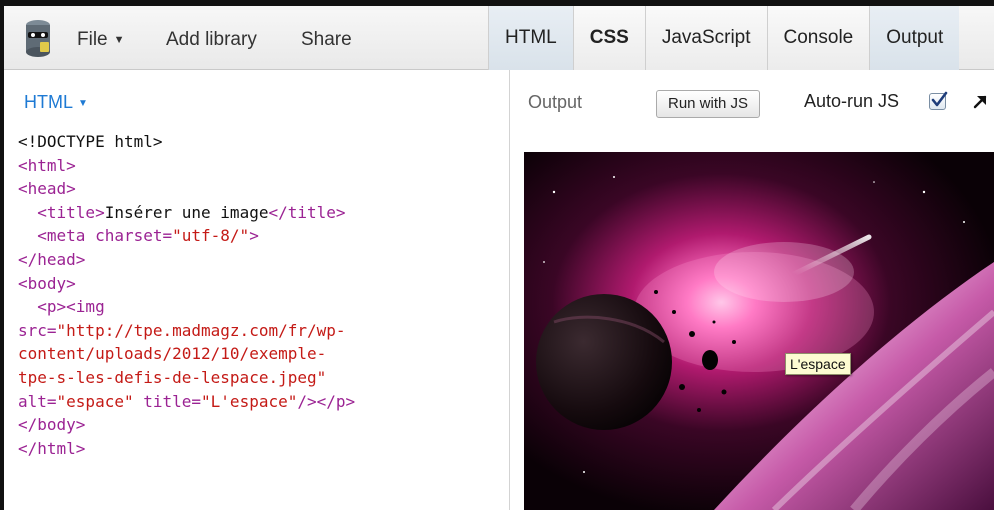 Image resolution: width=994 pixels, height=510 pixels. I want to click on code-token: </html>, so click(52, 448).